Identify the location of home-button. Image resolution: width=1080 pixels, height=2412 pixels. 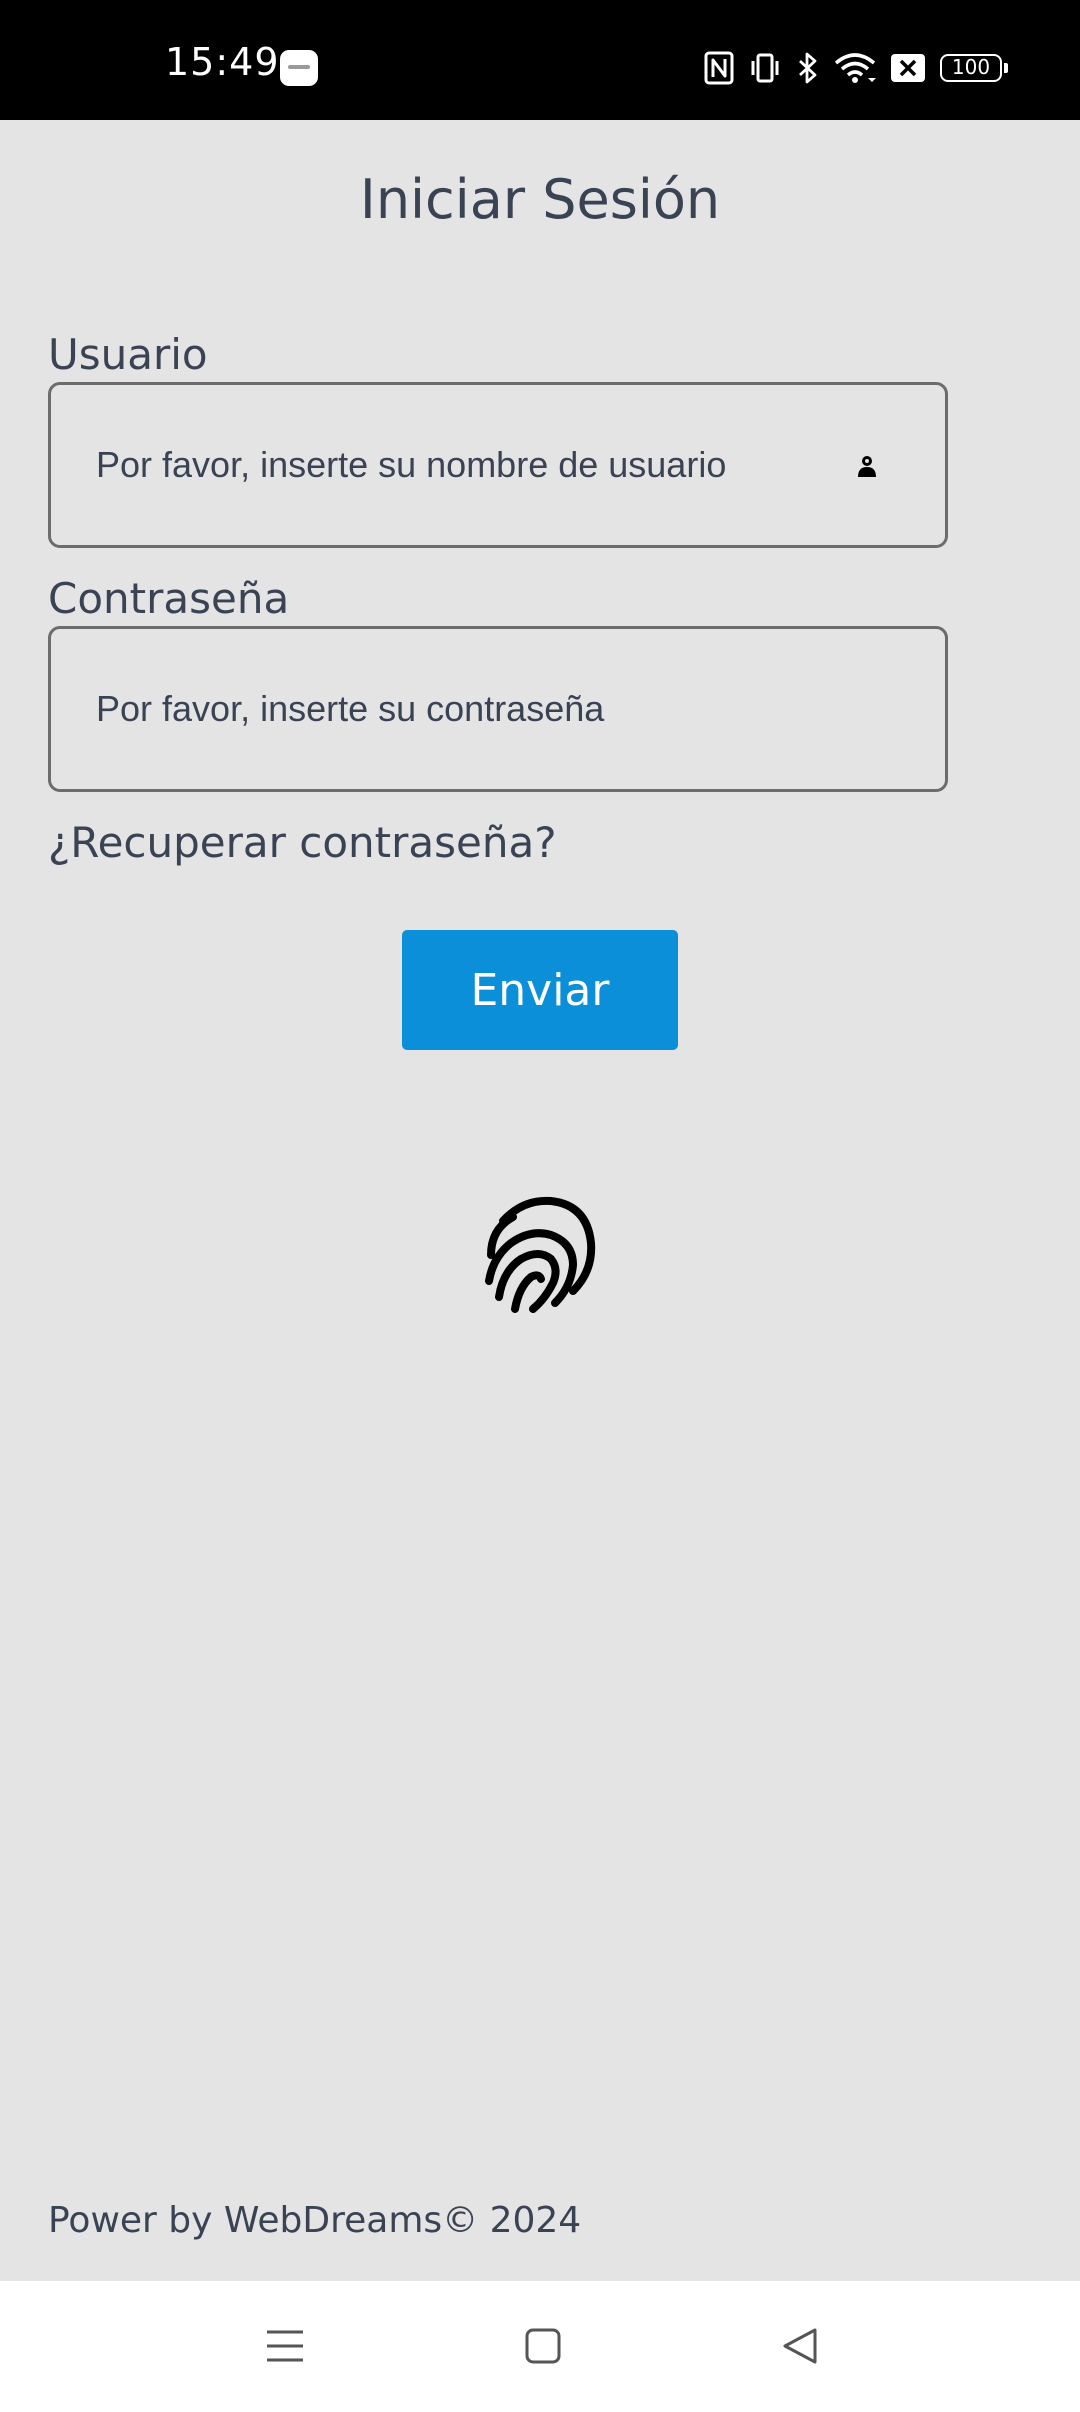
(543, 2346).